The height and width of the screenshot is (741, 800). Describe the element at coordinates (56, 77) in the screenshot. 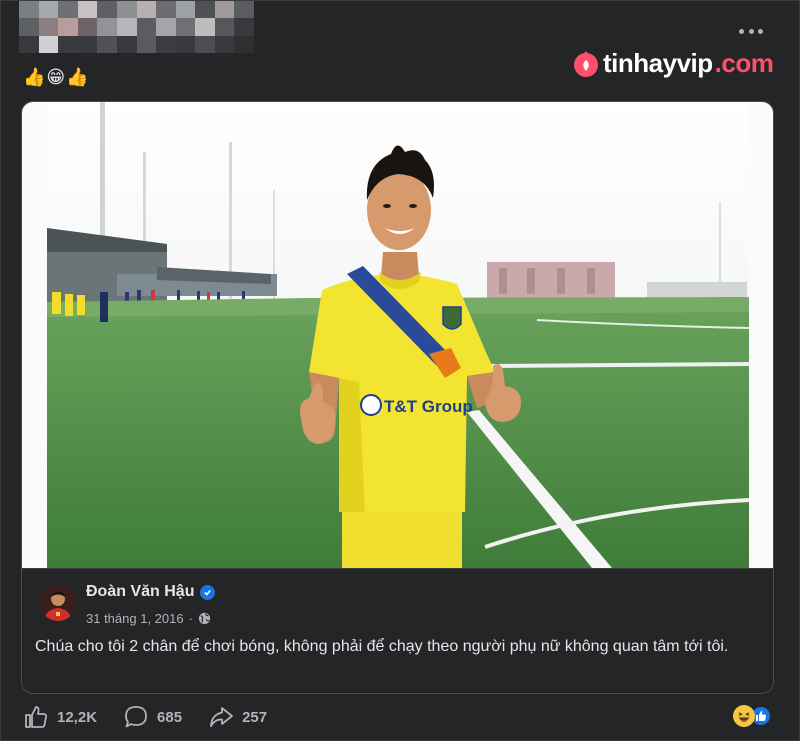

I see `post-caption-emoji: 👍😁👍` at that location.